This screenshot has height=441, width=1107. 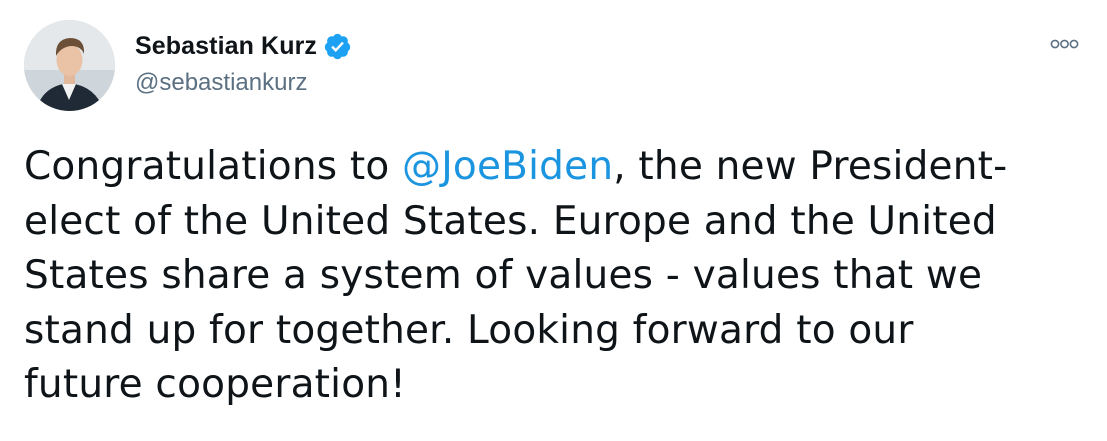 I want to click on avatar, so click(x=69, y=65).